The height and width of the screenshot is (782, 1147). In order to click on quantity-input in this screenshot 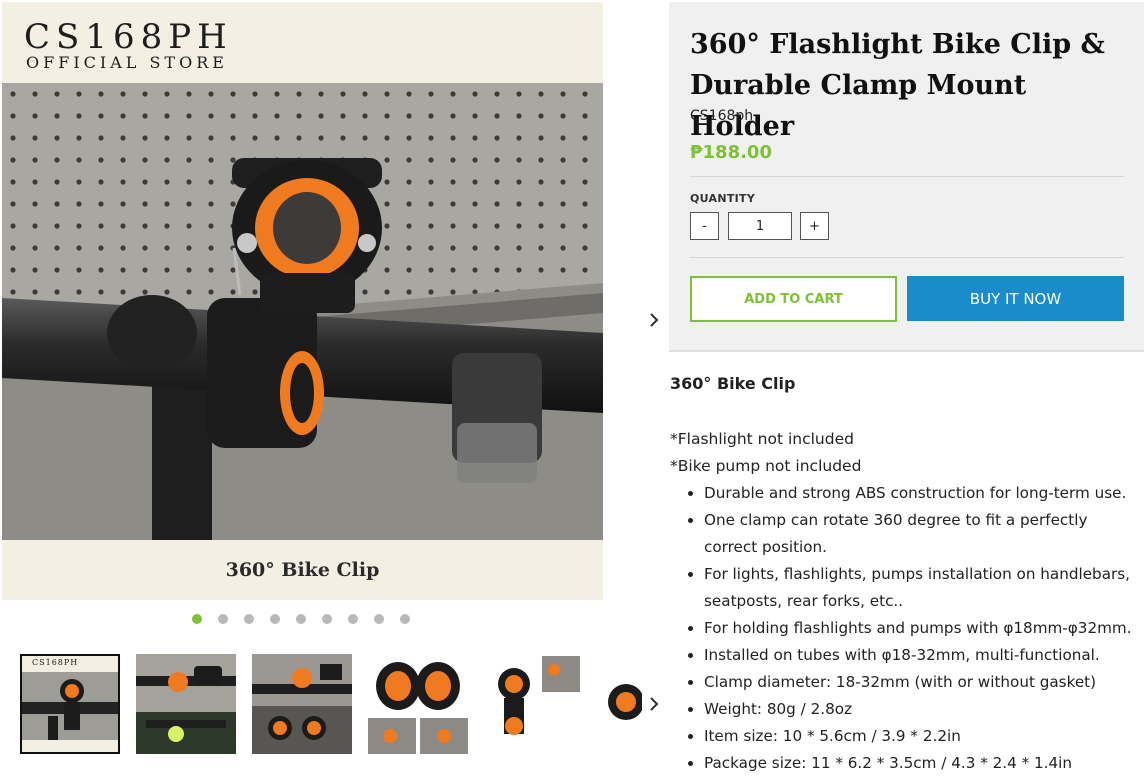, I will do `click(760, 226)`.